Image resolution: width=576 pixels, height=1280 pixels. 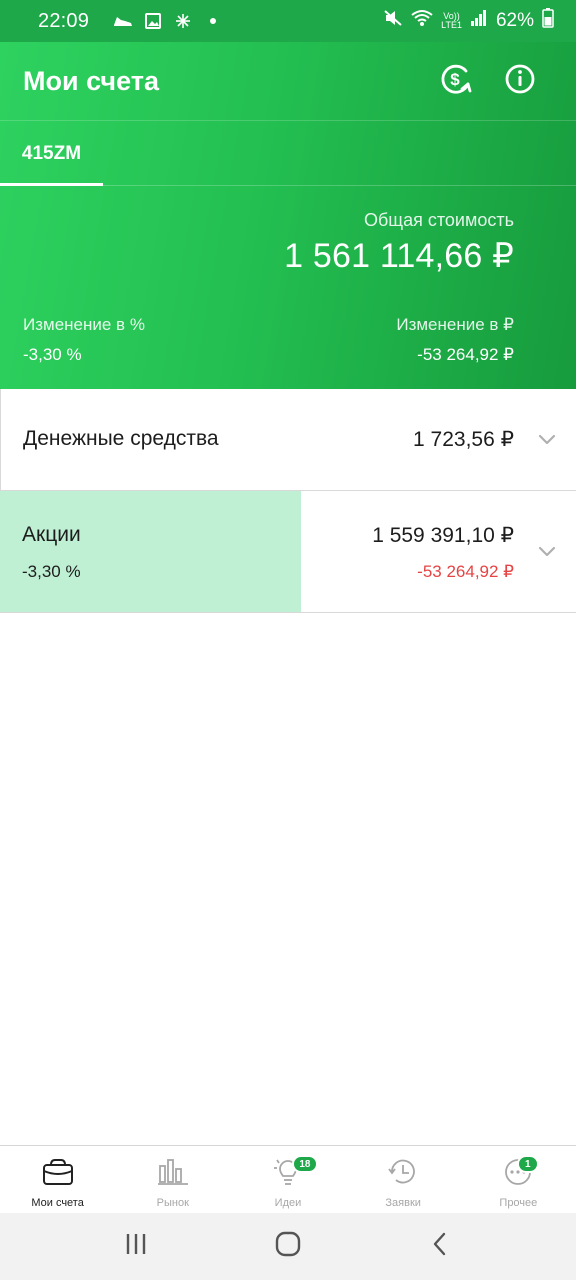 What do you see at coordinates (51, 534) in the screenshot?
I see `stocks-name: Акции` at bounding box center [51, 534].